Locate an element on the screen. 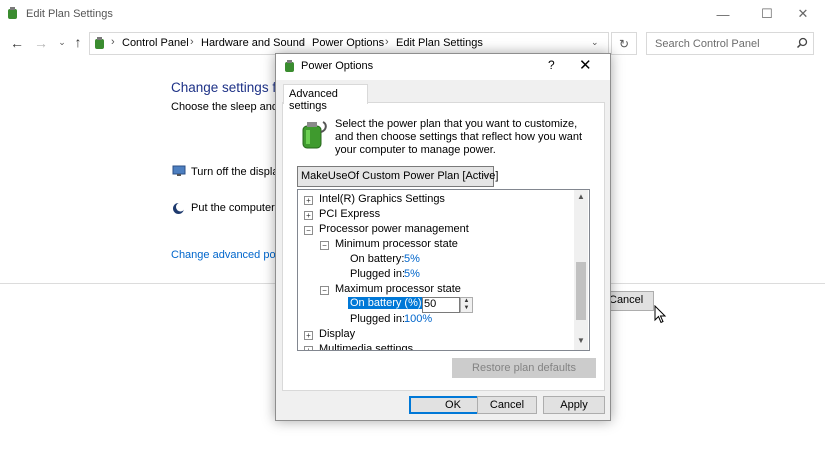 Image resolution: width=825 pixels, height=467 pixels. search-box is located at coordinates (730, 43).